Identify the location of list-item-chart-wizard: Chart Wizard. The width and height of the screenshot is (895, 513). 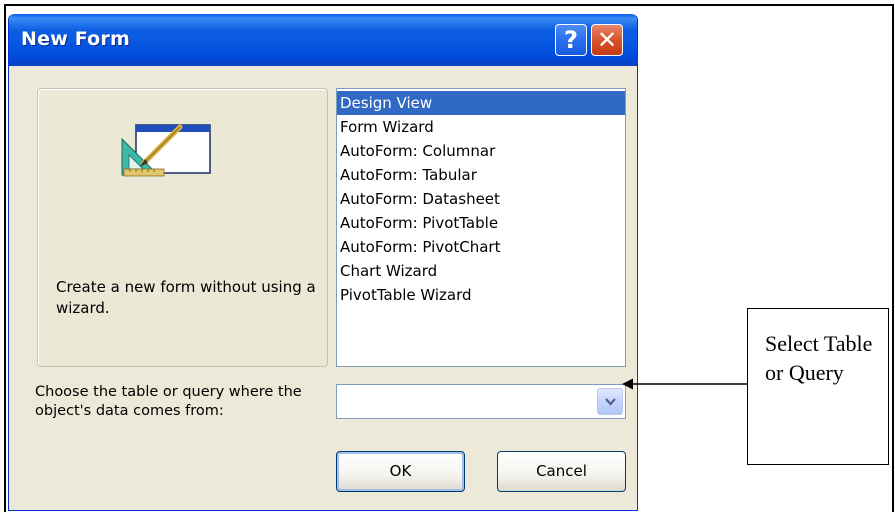
(481, 271).